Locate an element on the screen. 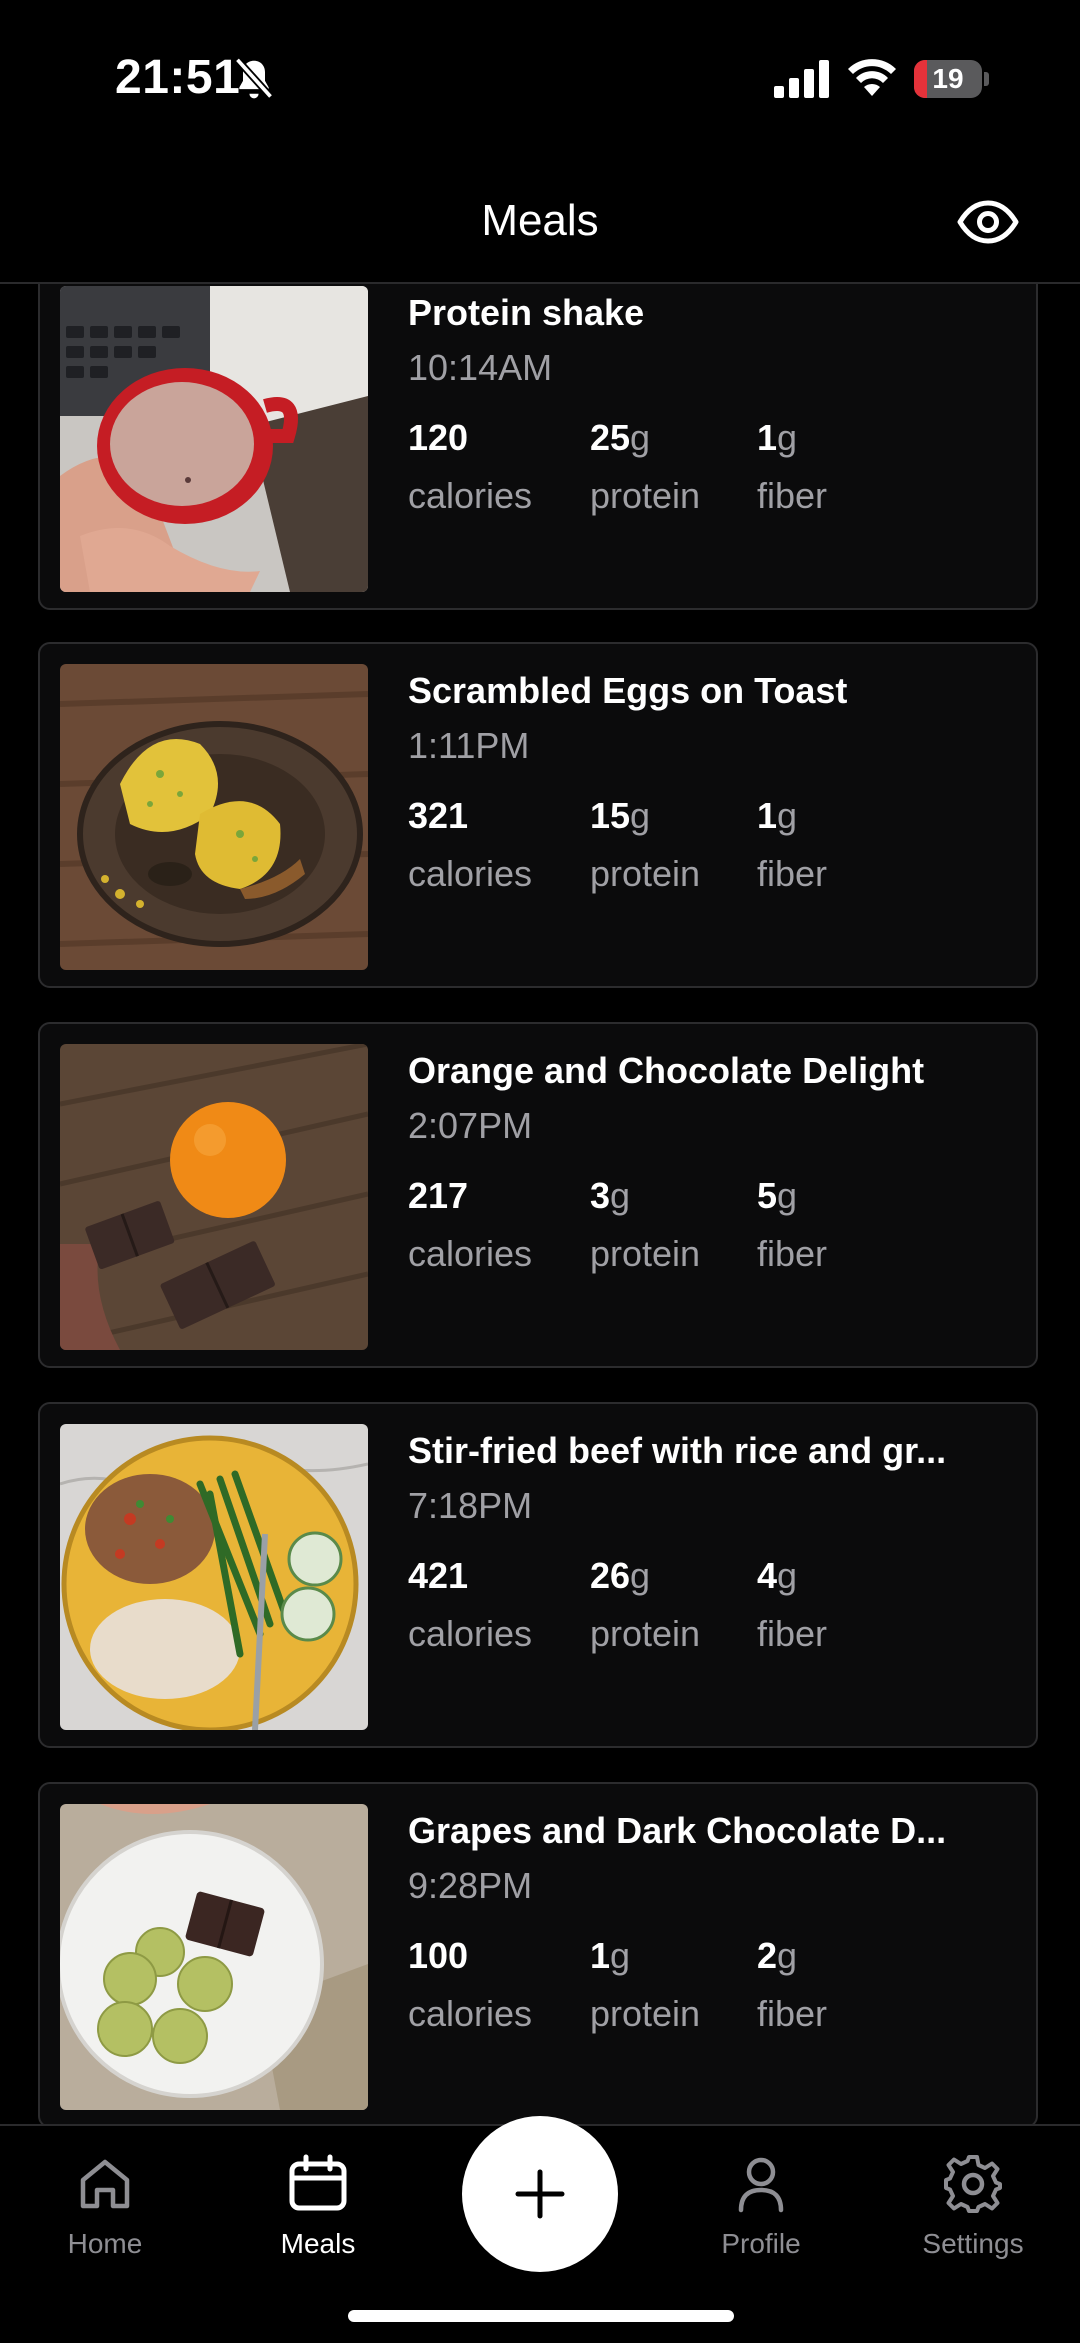  calories-value: 217 is located at coordinates (438, 1195).